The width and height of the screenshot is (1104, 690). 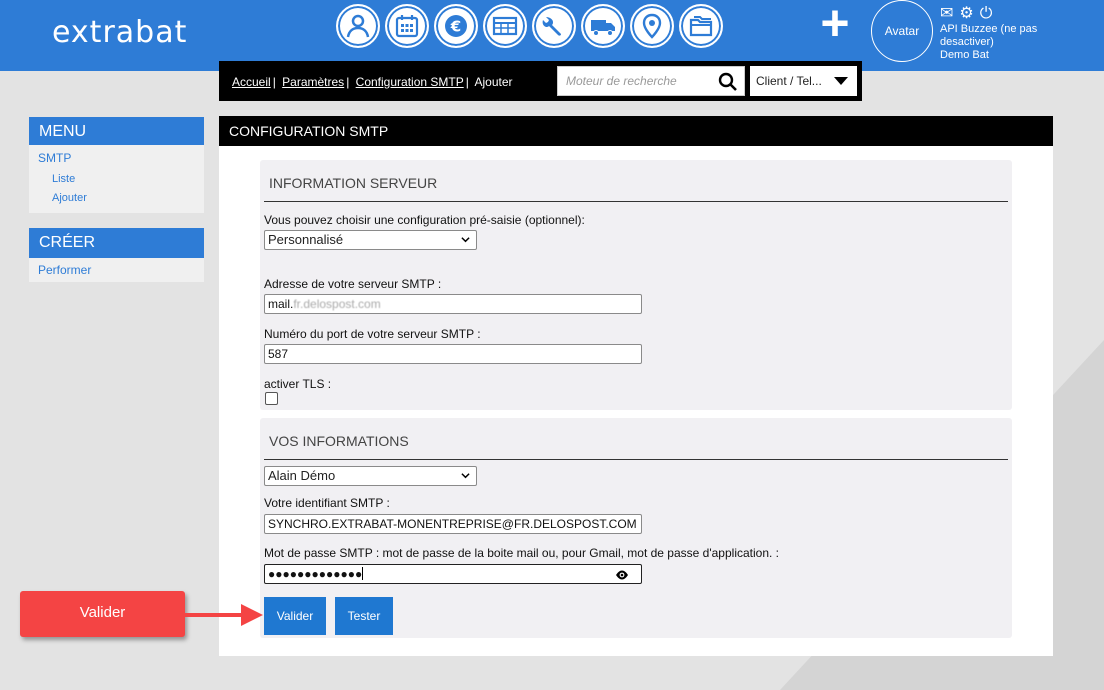 What do you see at coordinates (315, 574) in the screenshot?
I see `password-mask: ●●●●●●●●●●●●●` at bounding box center [315, 574].